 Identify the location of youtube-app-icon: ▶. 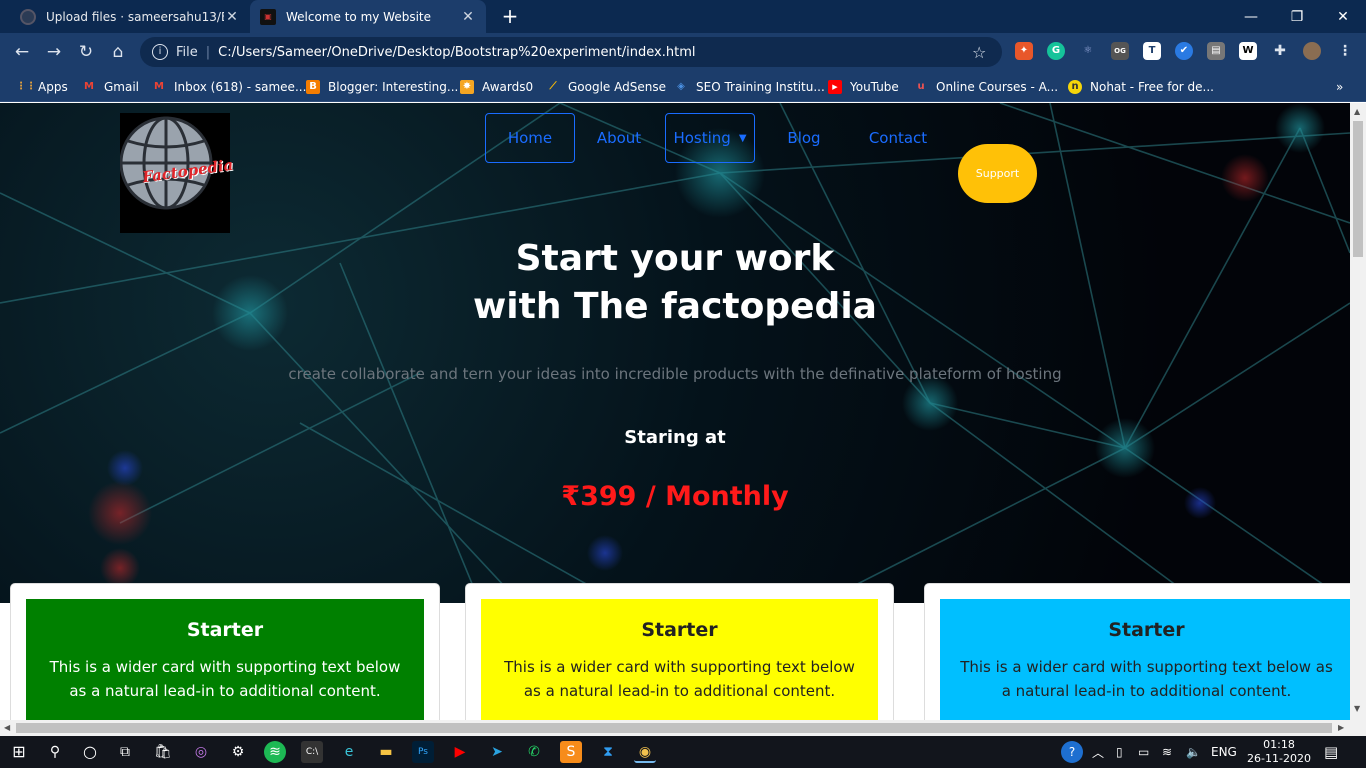
(460, 752).